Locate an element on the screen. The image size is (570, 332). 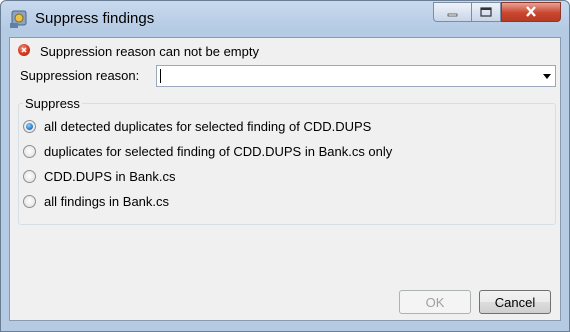
radio-option-all-findings-in-file: all findings in Bank.cs is located at coordinates (96, 201).